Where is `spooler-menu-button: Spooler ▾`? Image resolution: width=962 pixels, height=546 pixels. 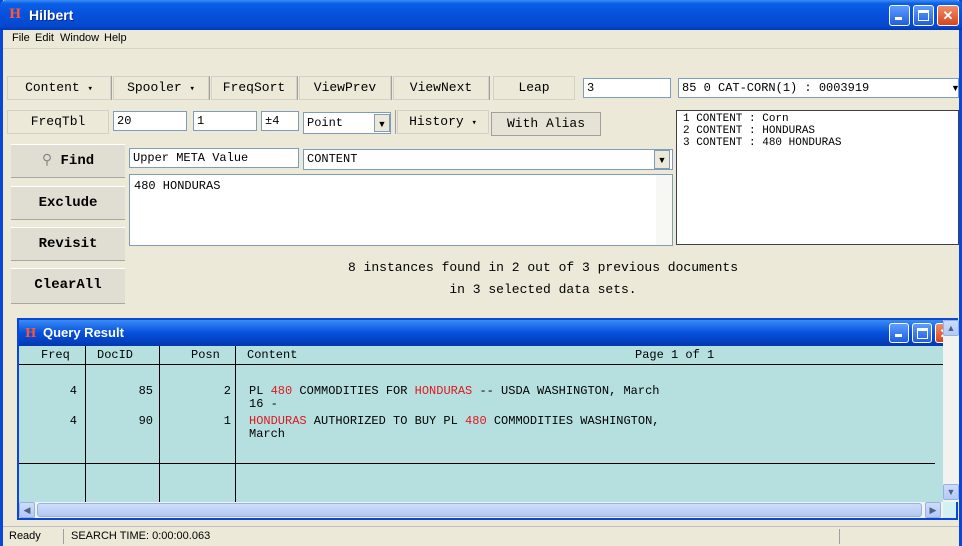
spooler-menu-button: Spooler ▾ is located at coordinates (161, 88).